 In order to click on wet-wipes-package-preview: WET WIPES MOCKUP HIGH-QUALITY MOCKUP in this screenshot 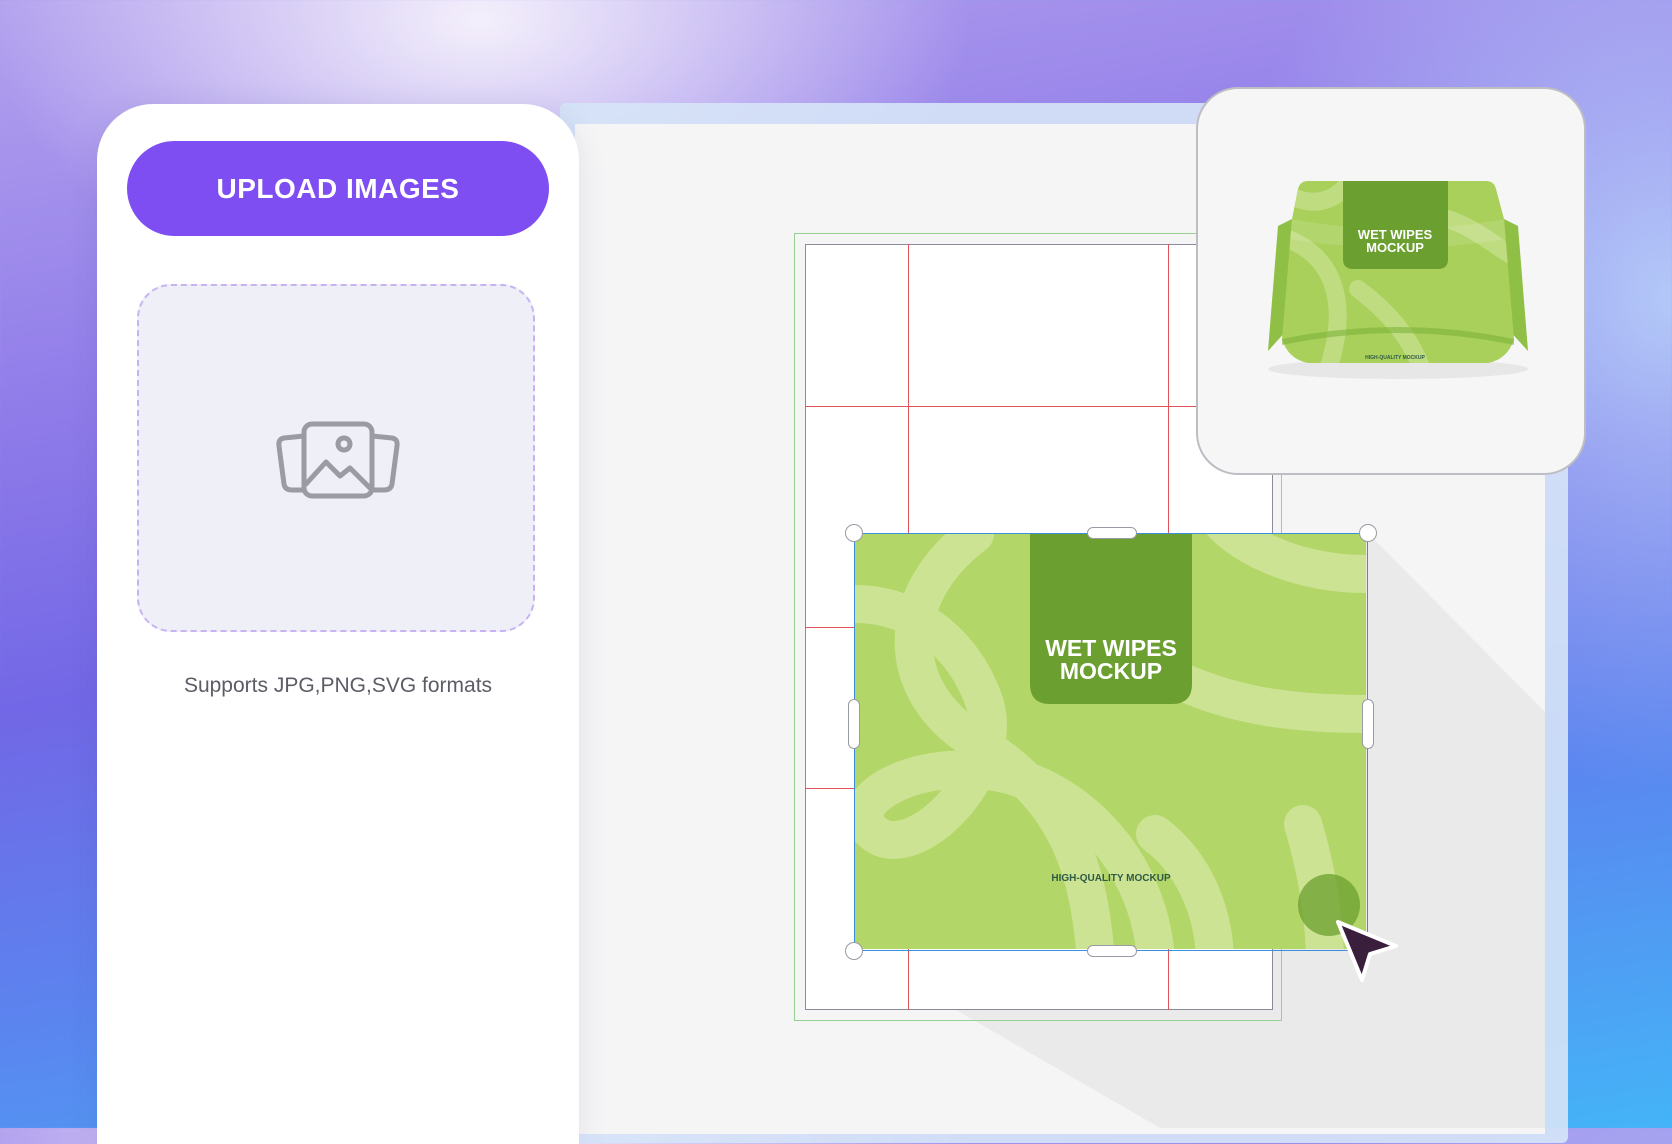, I will do `click(1398, 280)`.